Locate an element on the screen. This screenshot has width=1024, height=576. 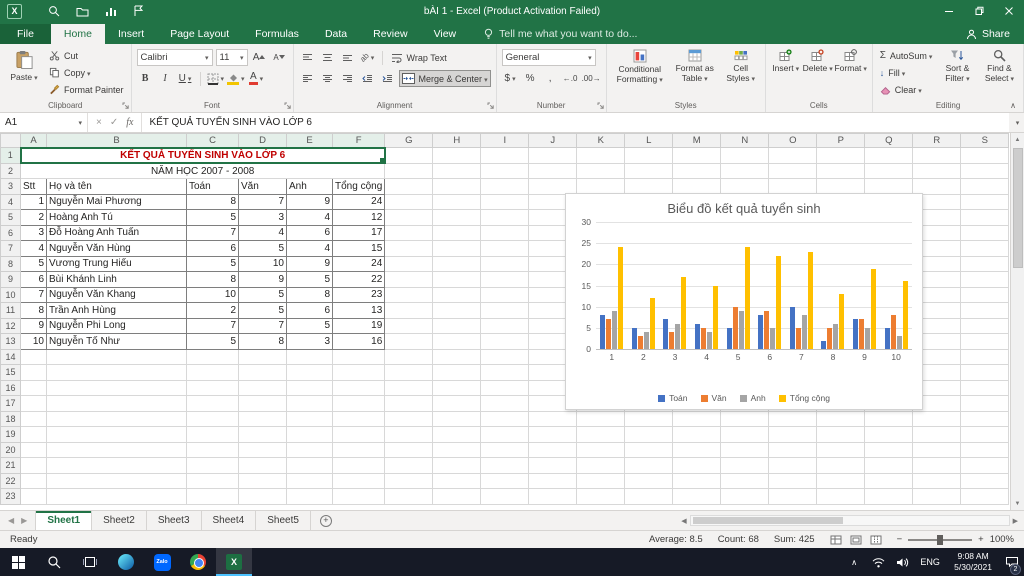
row-header-13: 13 is located at coordinates (10, 341).